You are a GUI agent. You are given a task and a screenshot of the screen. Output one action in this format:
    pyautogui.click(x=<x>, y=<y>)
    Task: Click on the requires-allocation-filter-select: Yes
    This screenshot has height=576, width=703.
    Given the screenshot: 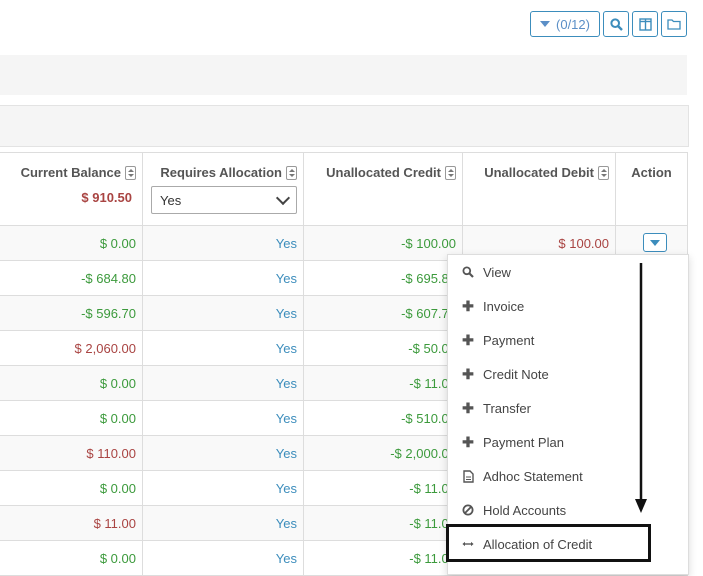 What is the action you would take?
    pyautogui.click(x=224, y=200)
    